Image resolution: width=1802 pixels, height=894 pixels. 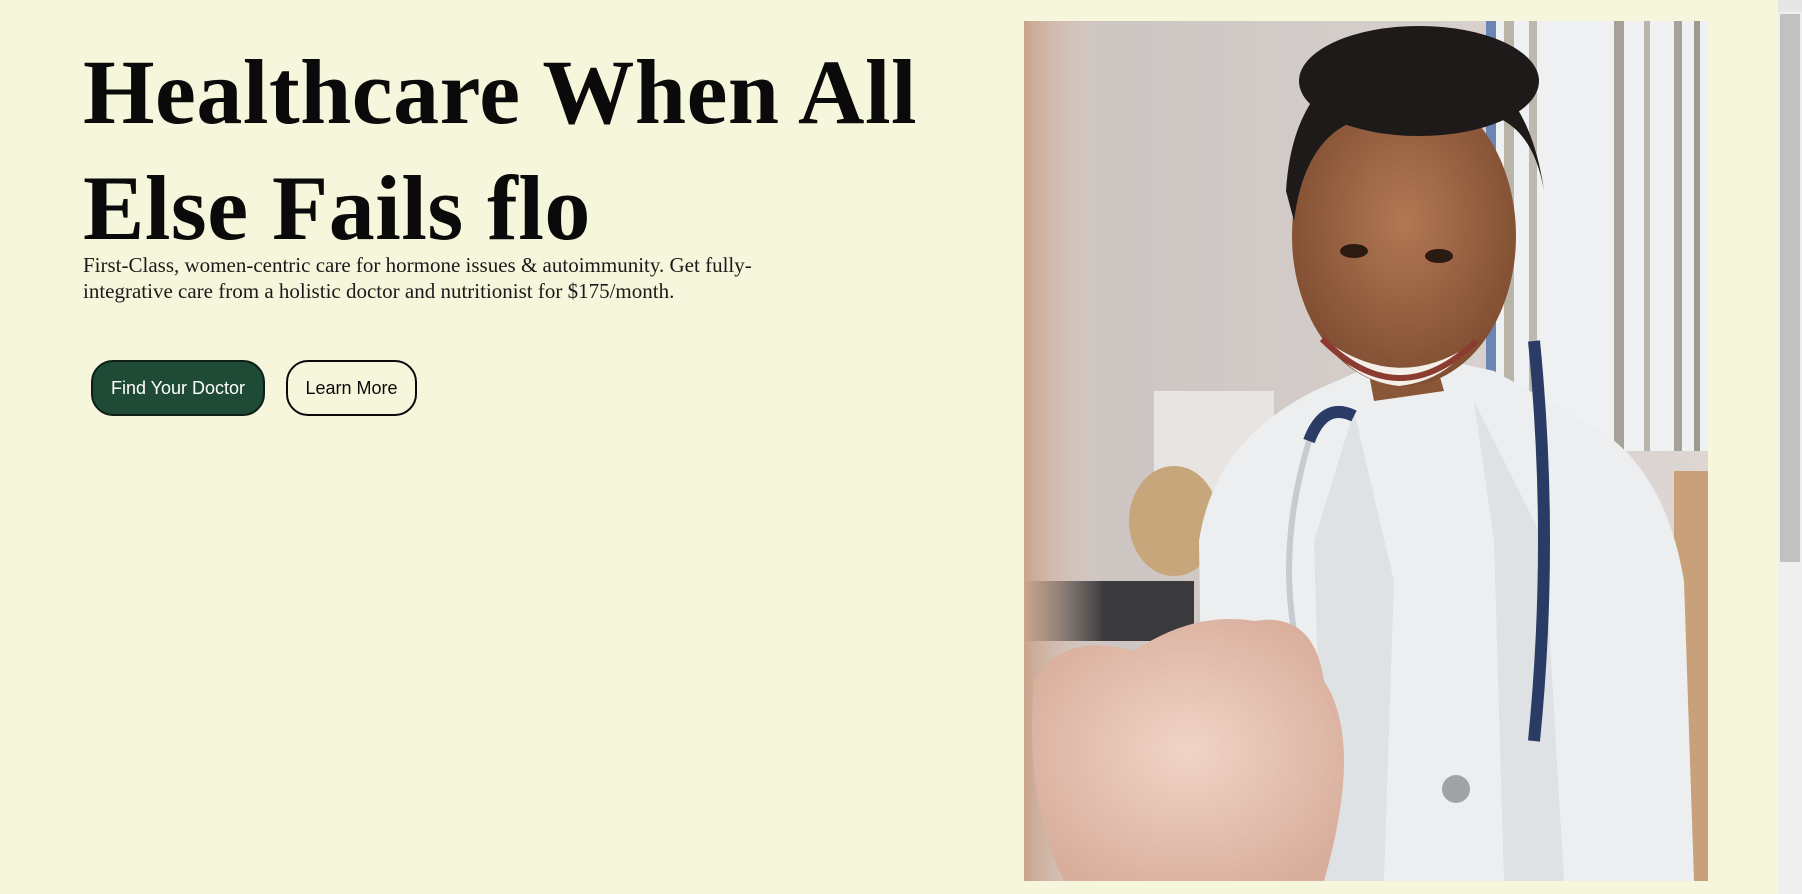 I want to click on vertical-scrollbar, so click(x=1790, y=447).